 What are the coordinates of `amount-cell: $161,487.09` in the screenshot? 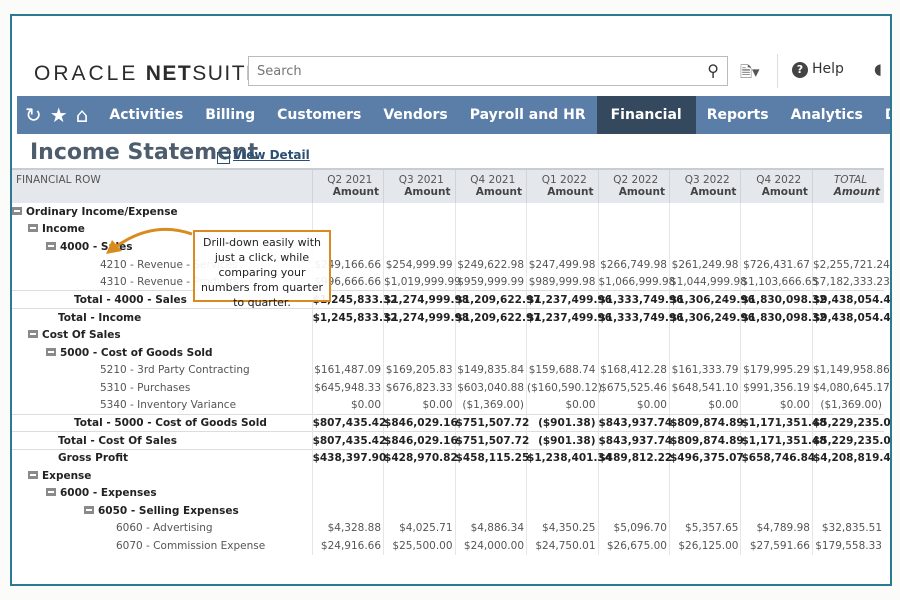 It's located at (347, 370).